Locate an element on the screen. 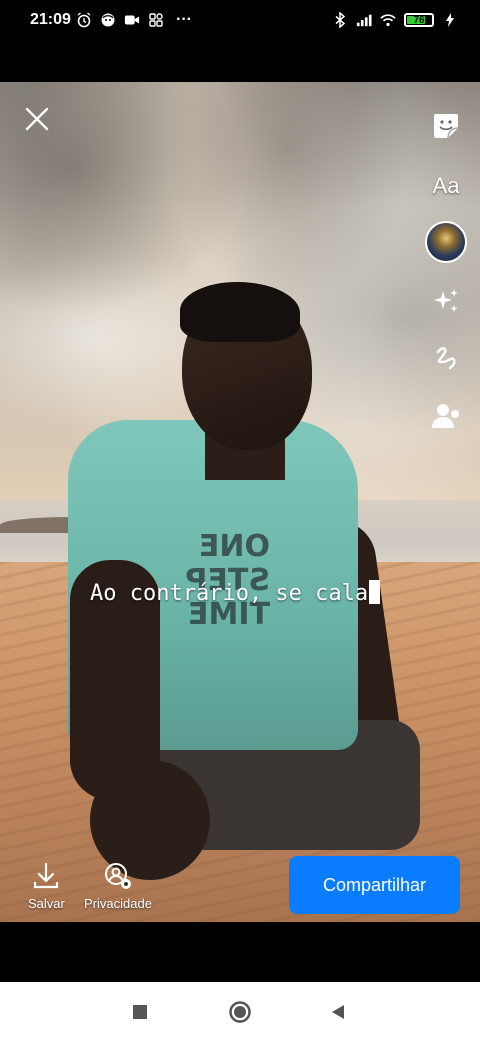 Image resolution: width=480 pixels, height=1040 pixels. tag-person-button is located at coordinates (446, 416).